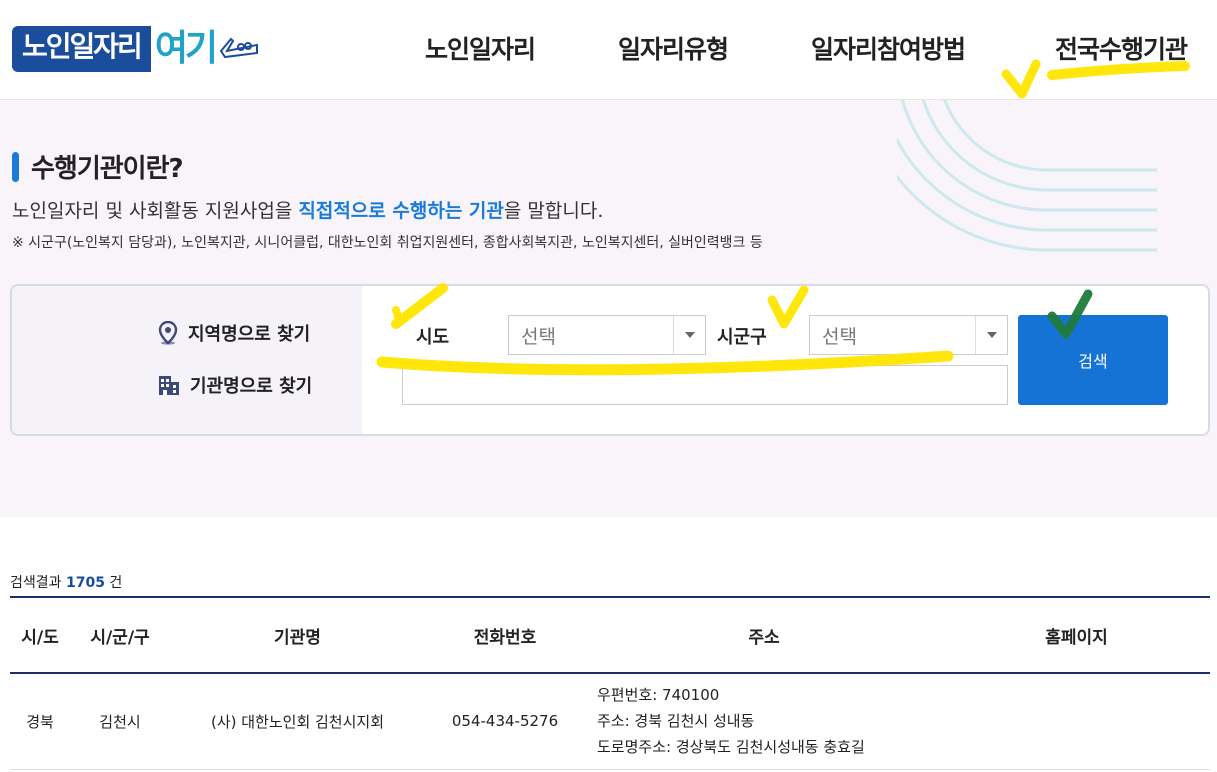  I want to click on cell-org: (사) 대한노인회 김천시지회, so click(297, 721).